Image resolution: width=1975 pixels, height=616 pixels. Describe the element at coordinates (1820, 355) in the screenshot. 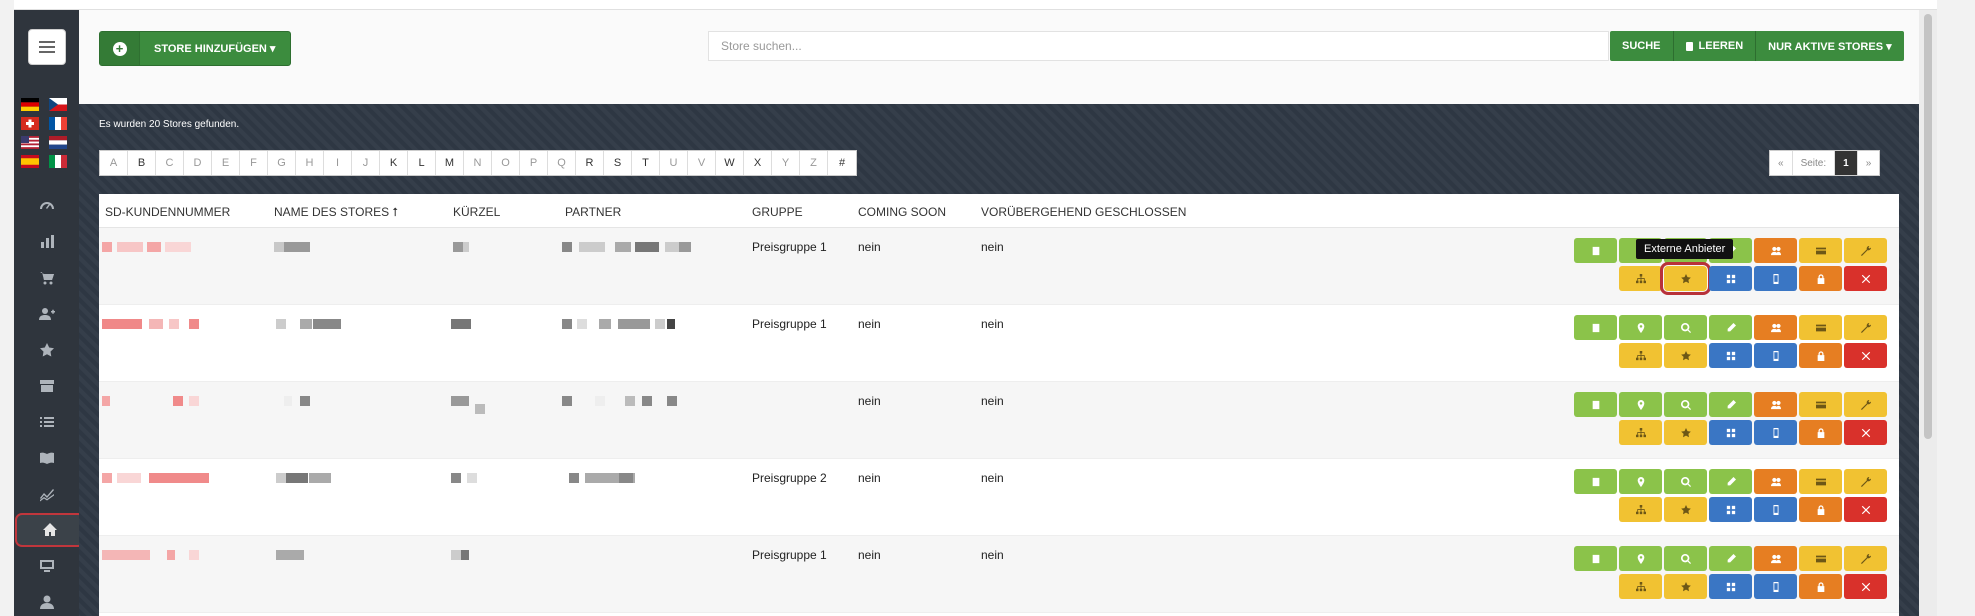

I see `lock-button` at that location.